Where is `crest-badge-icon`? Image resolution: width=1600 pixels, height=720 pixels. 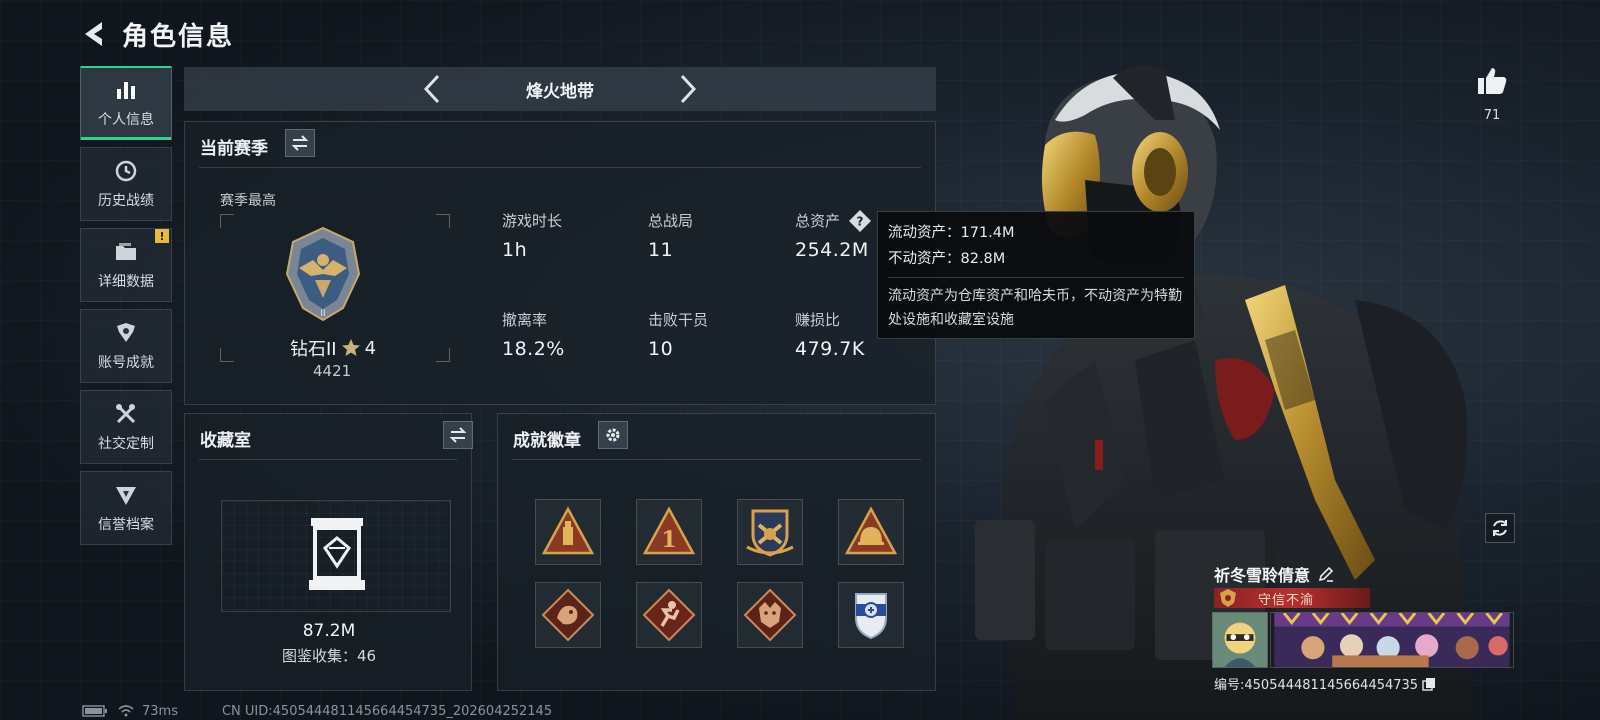 crest-badge-icon is located at coordinates (770, 533).